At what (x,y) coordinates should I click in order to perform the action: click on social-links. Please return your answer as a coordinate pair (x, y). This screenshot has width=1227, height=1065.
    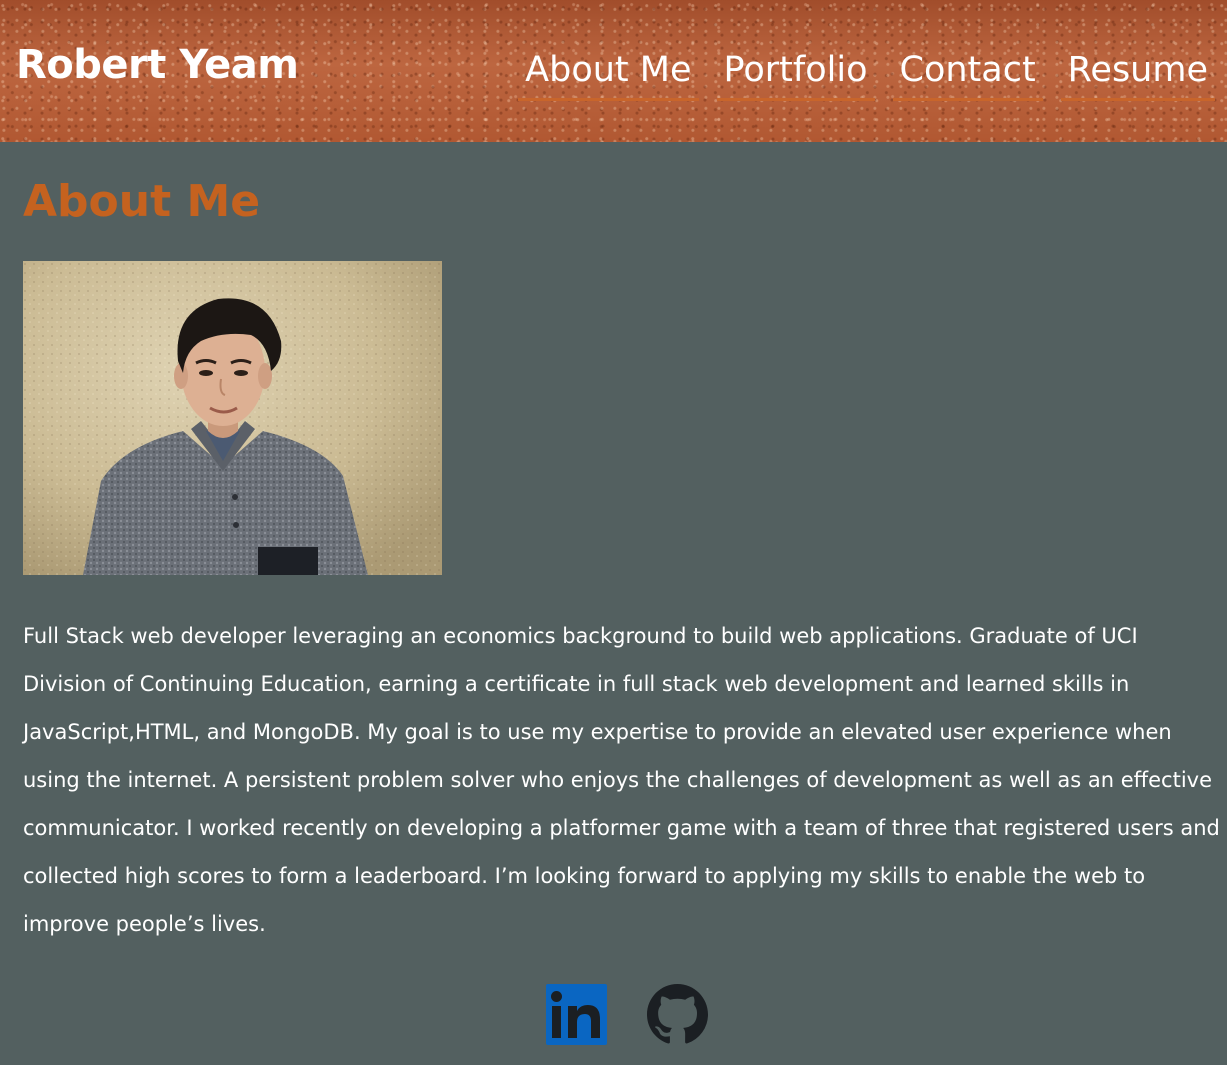
    Looking at the image, I should click on (627, 1014).